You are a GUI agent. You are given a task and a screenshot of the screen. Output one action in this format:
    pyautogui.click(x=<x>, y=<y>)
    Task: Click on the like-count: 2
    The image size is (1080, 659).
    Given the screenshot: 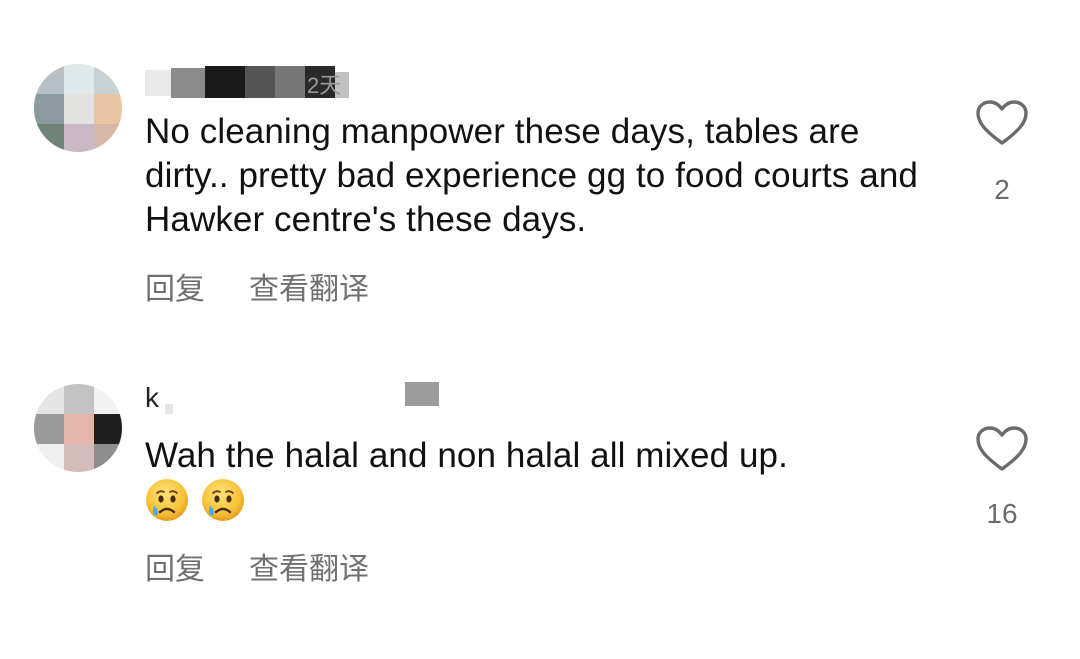 What is the action you would take?
    pyautogui.click(x=1002, y=189)
    